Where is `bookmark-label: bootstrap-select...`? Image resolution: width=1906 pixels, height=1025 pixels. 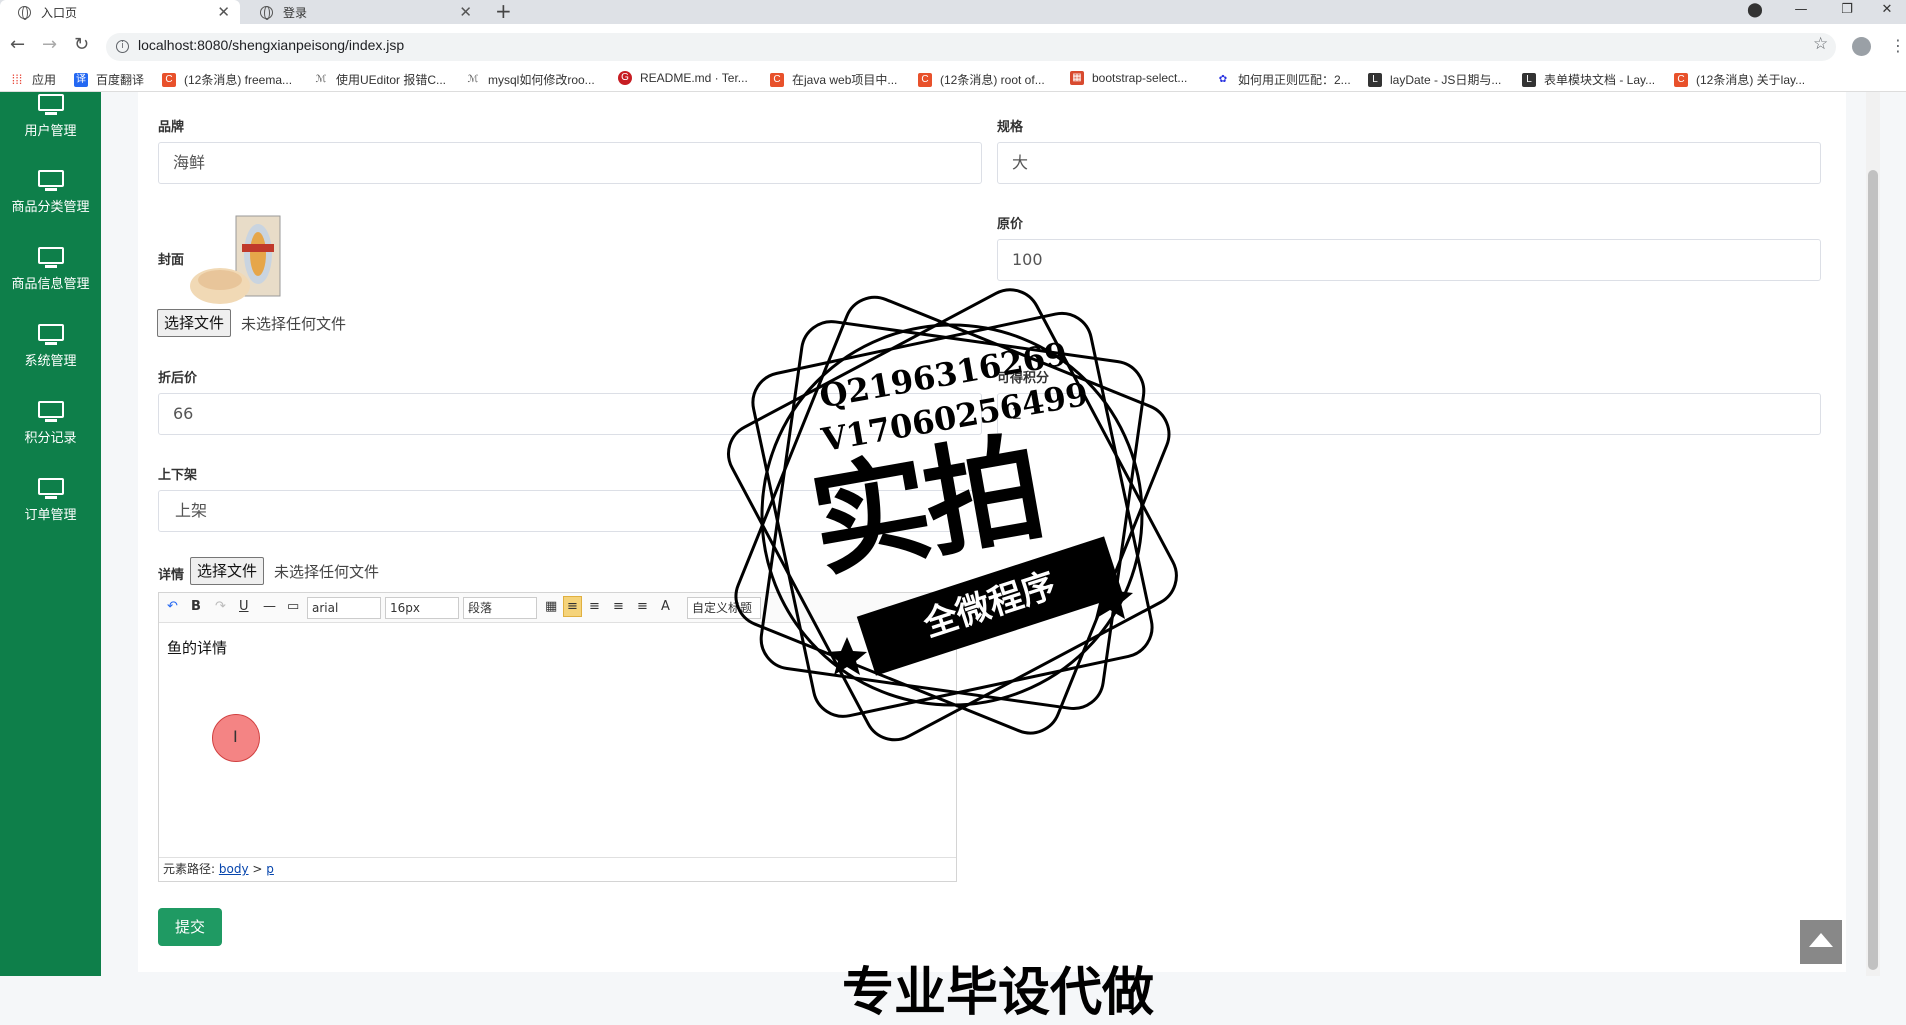 bookmark-label: bootstrap-select... is located at coordinates (1140, 78).